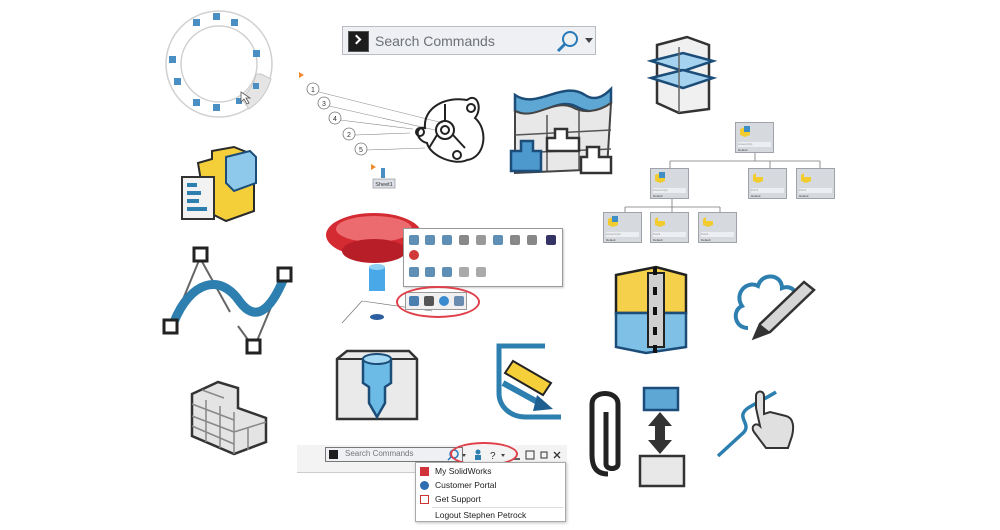 The height and width of the screenshot is (530, 1000). I want to click on list-icon, so click(551, 240).